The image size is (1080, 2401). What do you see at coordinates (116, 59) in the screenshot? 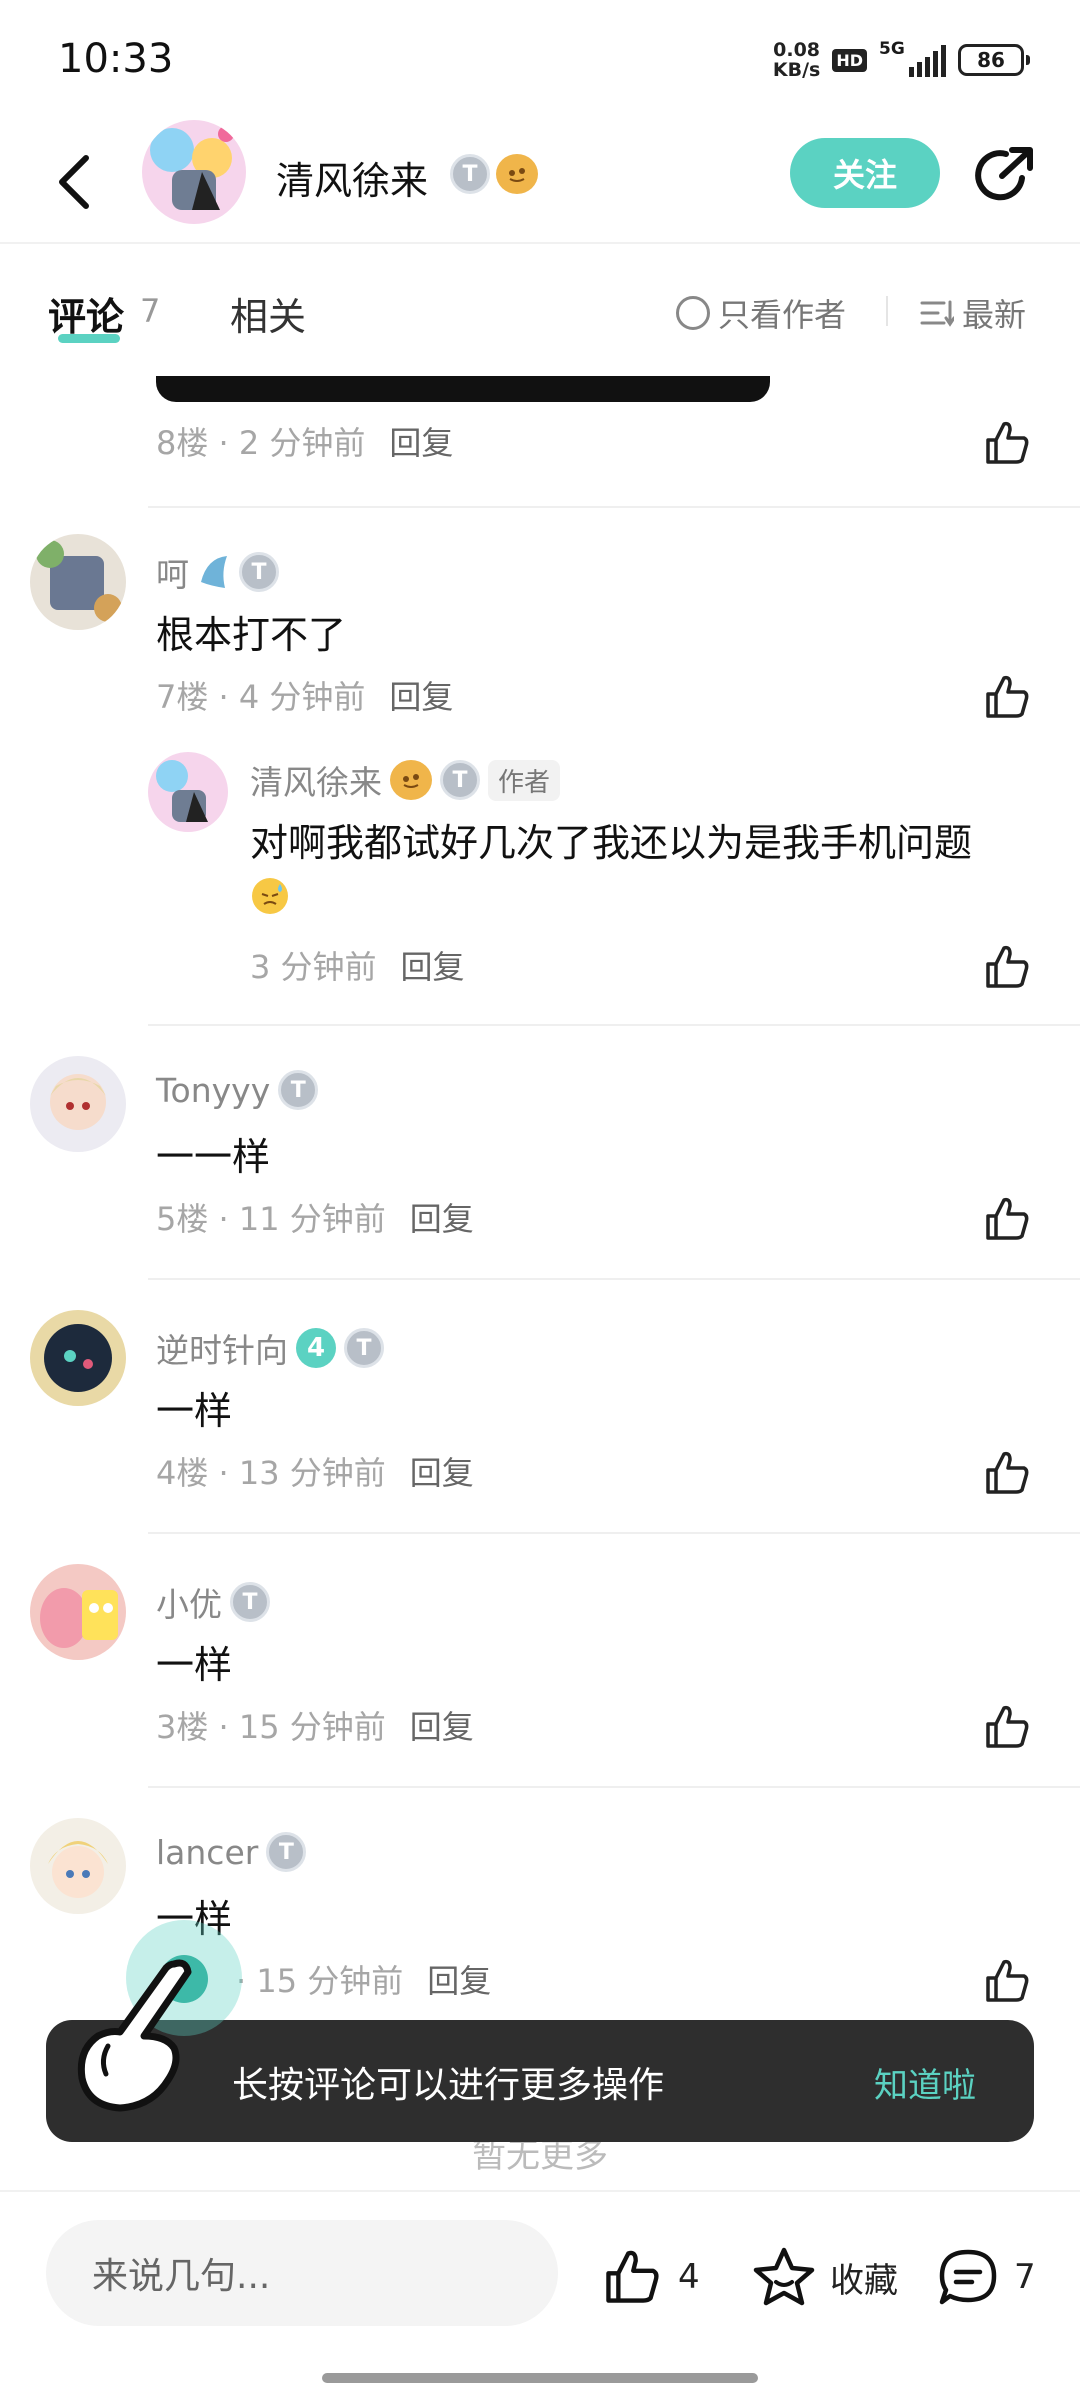
I see `status-time: 10:33` at bounding box center [116, 59].